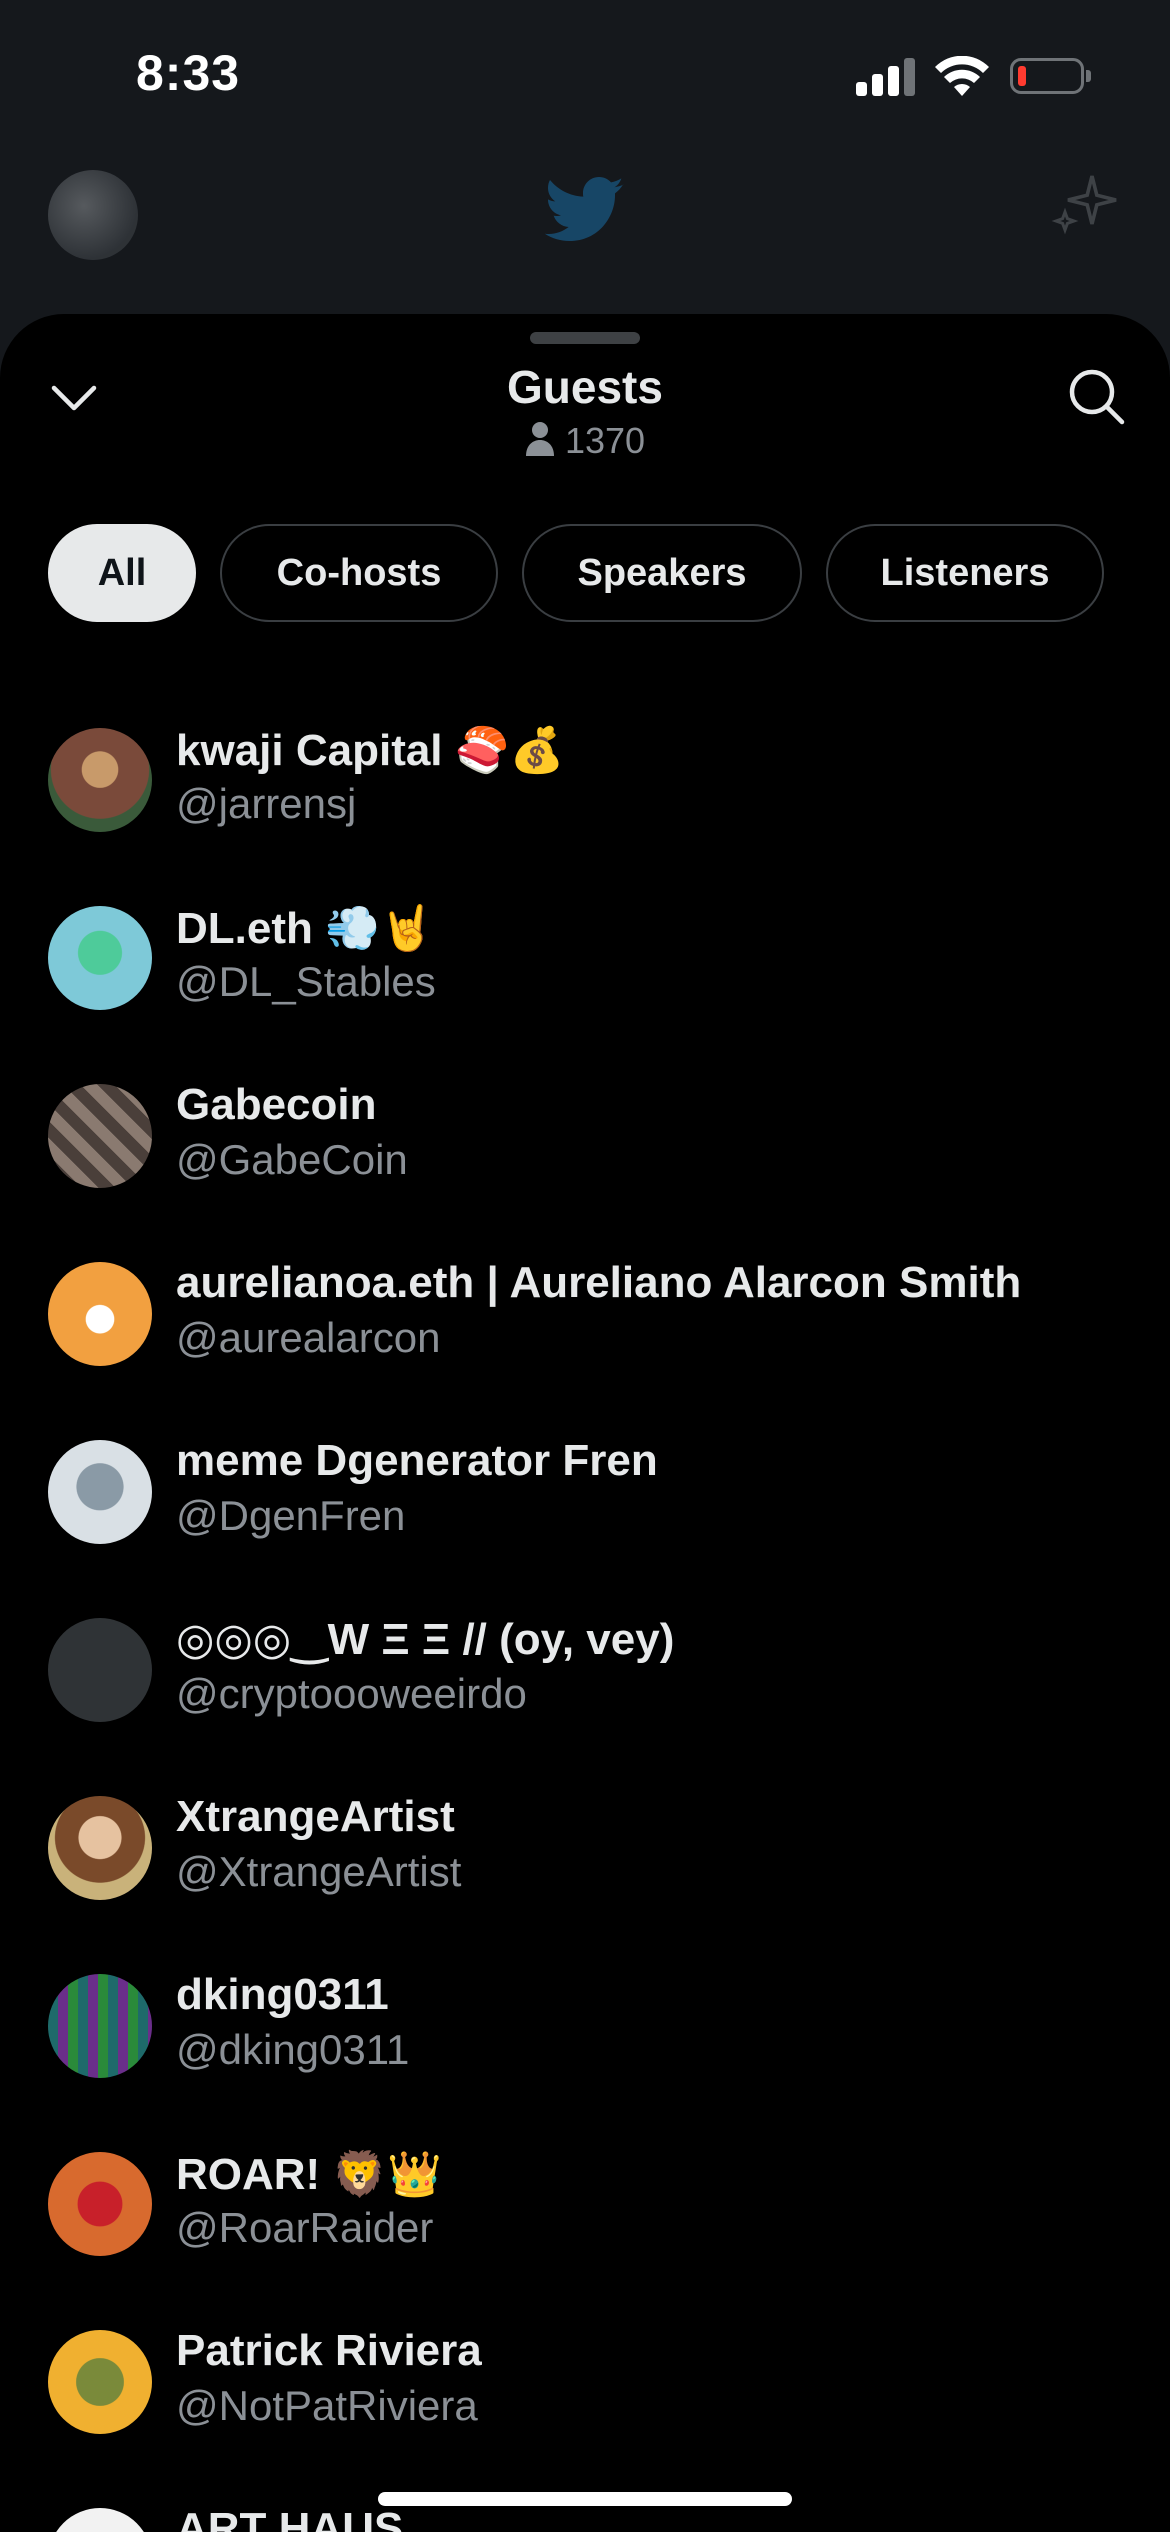 This screenshot has height=2532, width=1170. Describe the element at coordinates (599, 1282) in the screenshot. I see `guest-name: aurelianoa.eth | Aureliano Alarcon Smith` at that location.